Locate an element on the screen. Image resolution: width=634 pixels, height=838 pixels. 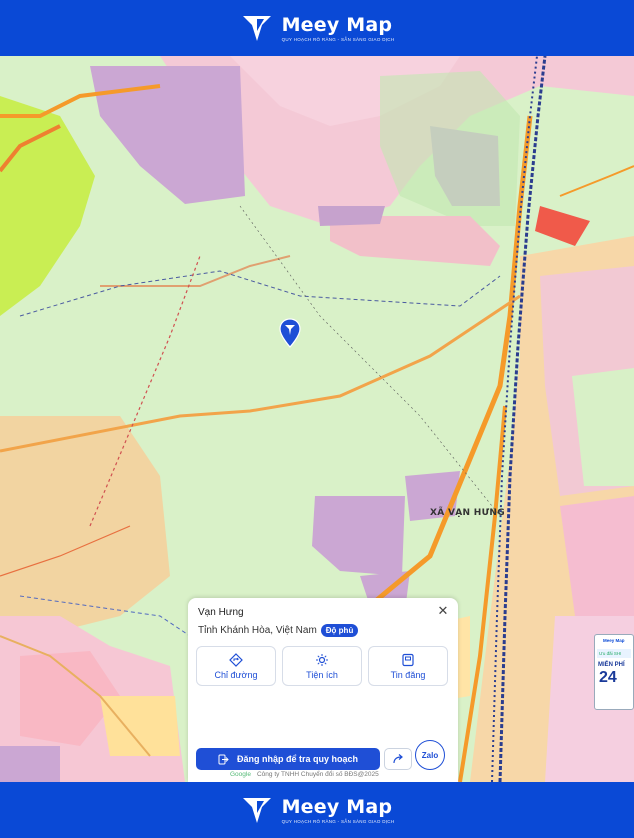
listings-button: Tin đăng is located at coordinates (408, 666).